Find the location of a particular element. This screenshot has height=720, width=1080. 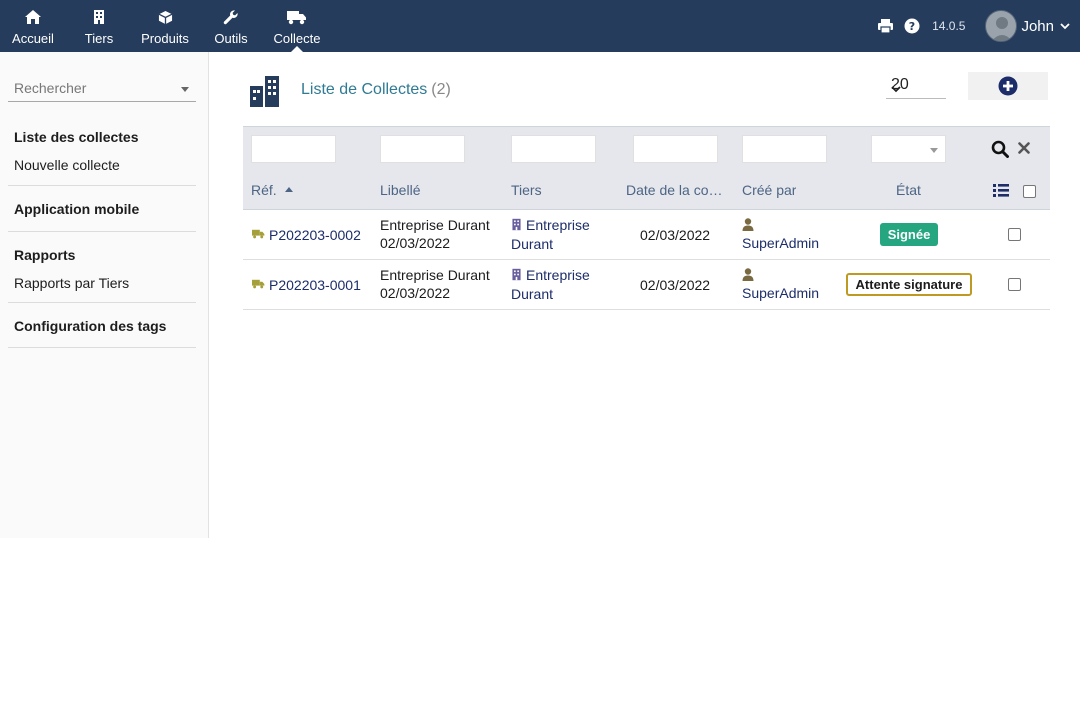

select-all-checkbox is located at coordinates (1029, 191).